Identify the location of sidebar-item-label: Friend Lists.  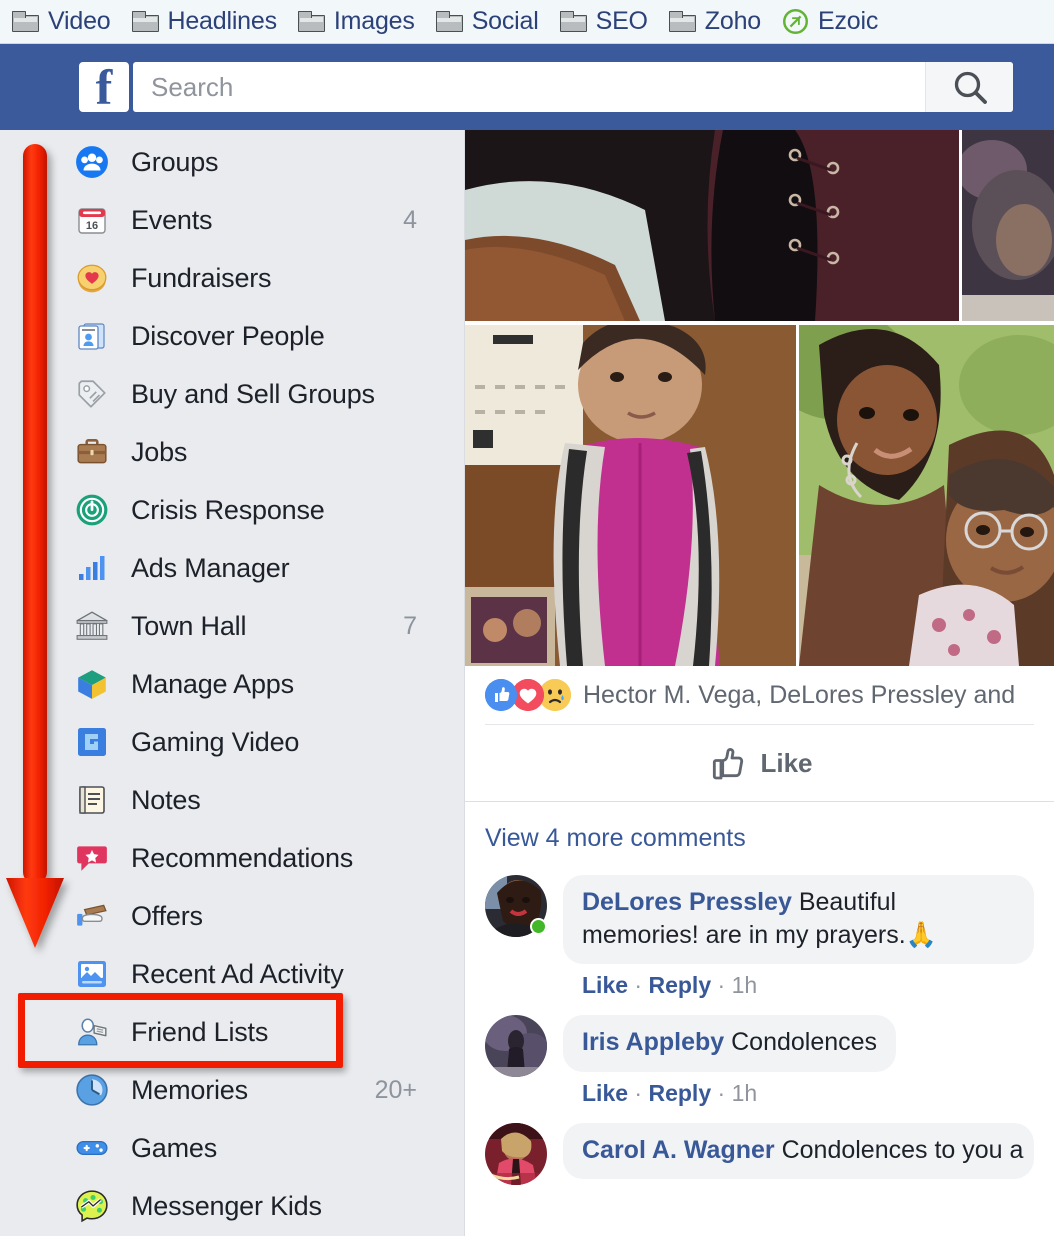
(200, 1031).